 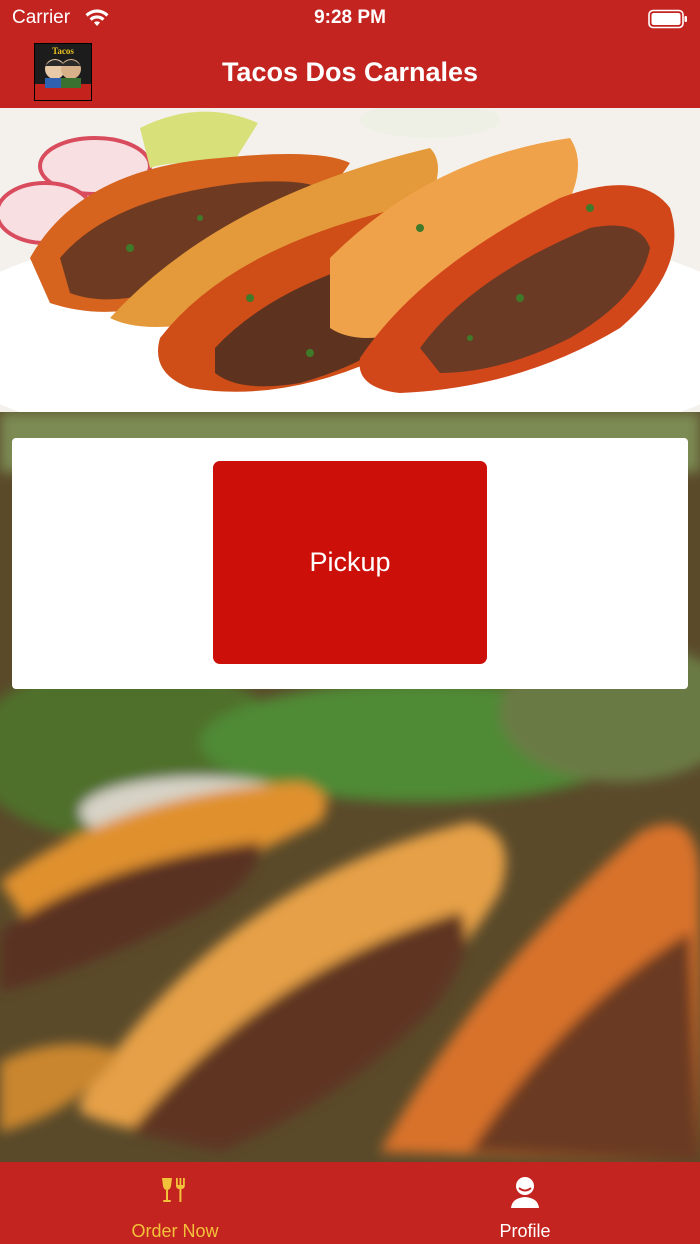 I want to click on tab-bar: Order Now Profile, so click(x=350, y=1203).